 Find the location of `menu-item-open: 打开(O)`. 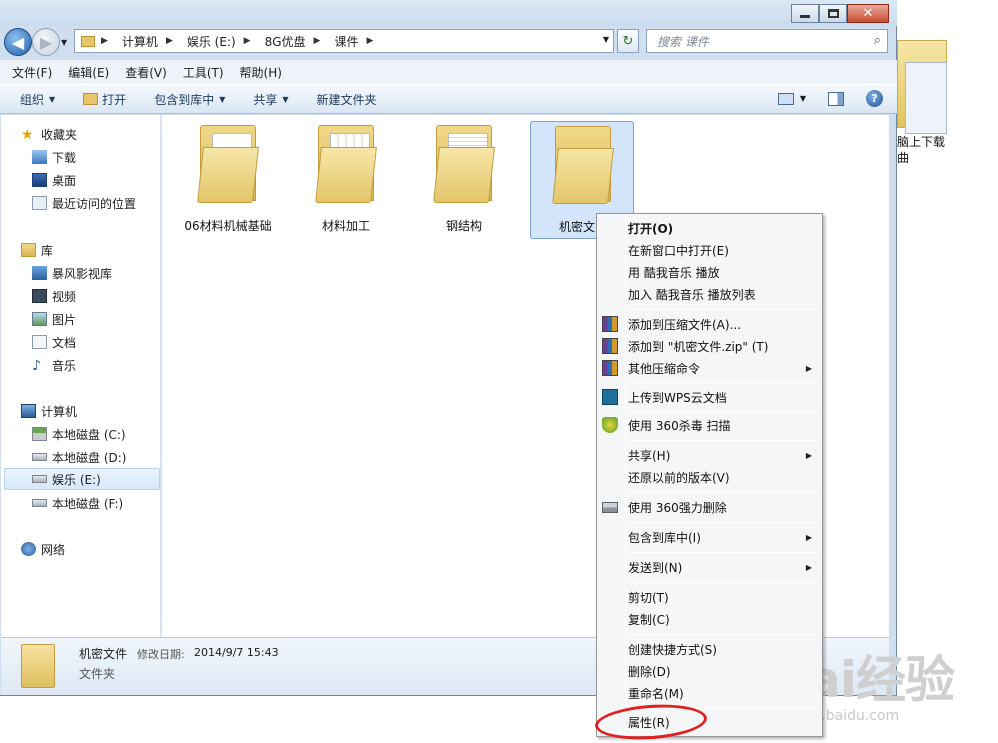

menu-item-open: 打开(O) is located at coordinates (709, 228).